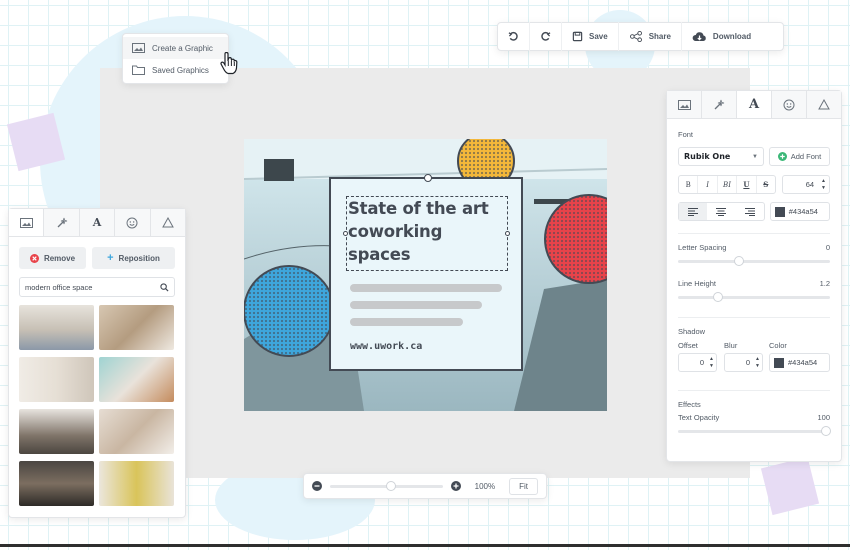  I want to click on font-heading: Font, so click(686, 134).